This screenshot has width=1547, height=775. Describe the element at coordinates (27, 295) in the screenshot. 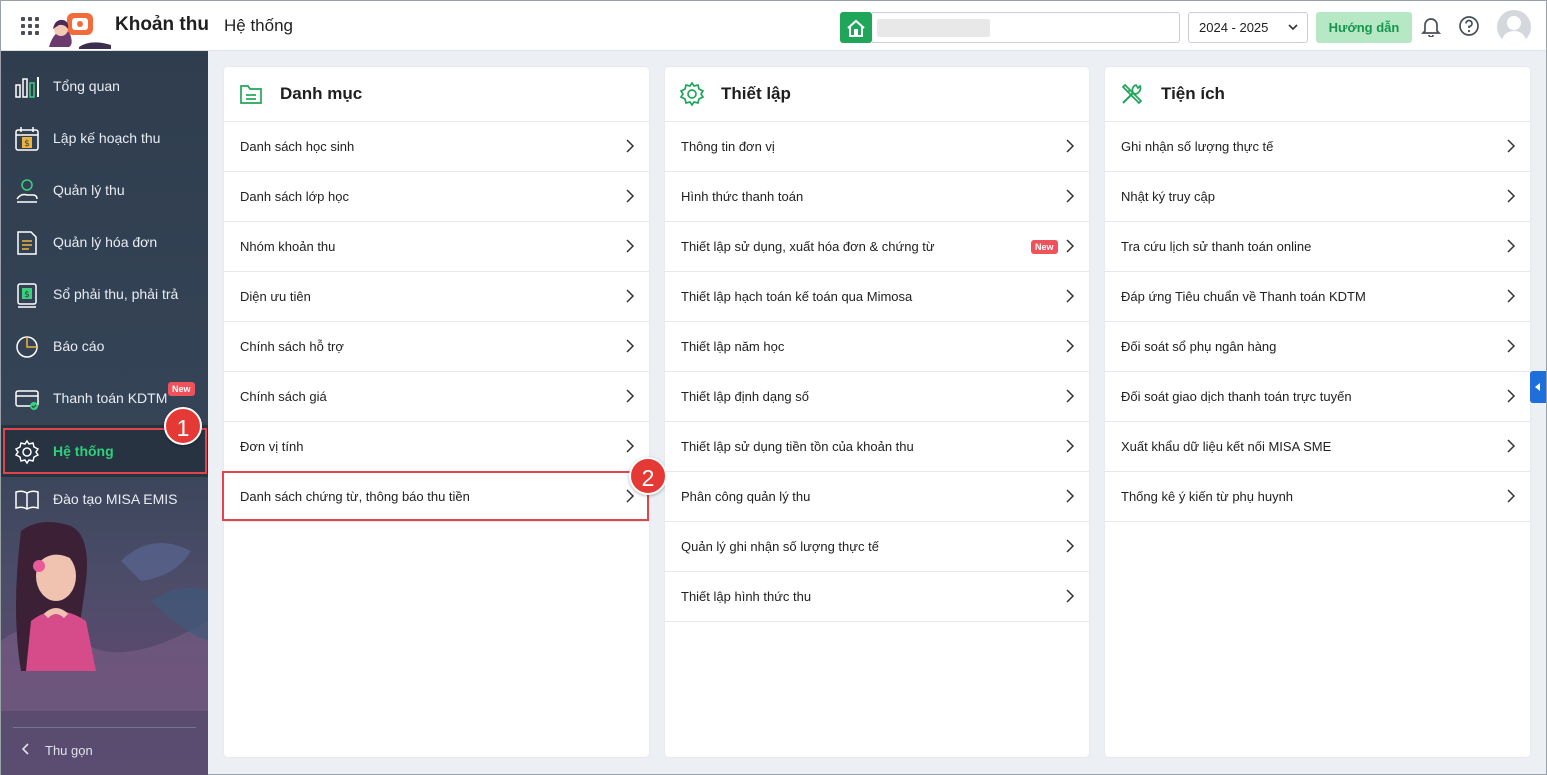

I see `ledger-icon: $` at that location.